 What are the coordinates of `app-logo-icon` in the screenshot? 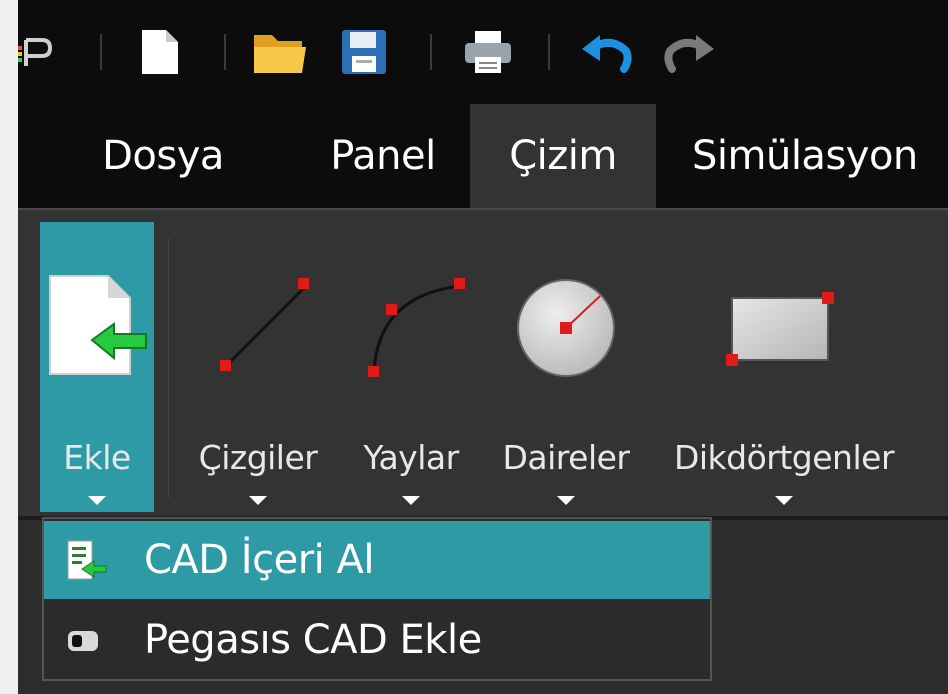 It's located at (38, 52).